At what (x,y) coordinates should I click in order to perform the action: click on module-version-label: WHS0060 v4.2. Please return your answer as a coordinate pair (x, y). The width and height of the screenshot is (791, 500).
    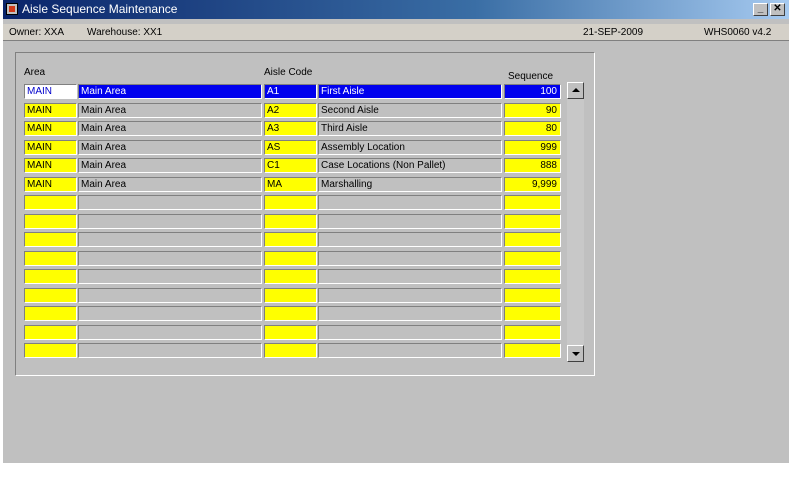
    Looking at the image, I should click on (738, 32).